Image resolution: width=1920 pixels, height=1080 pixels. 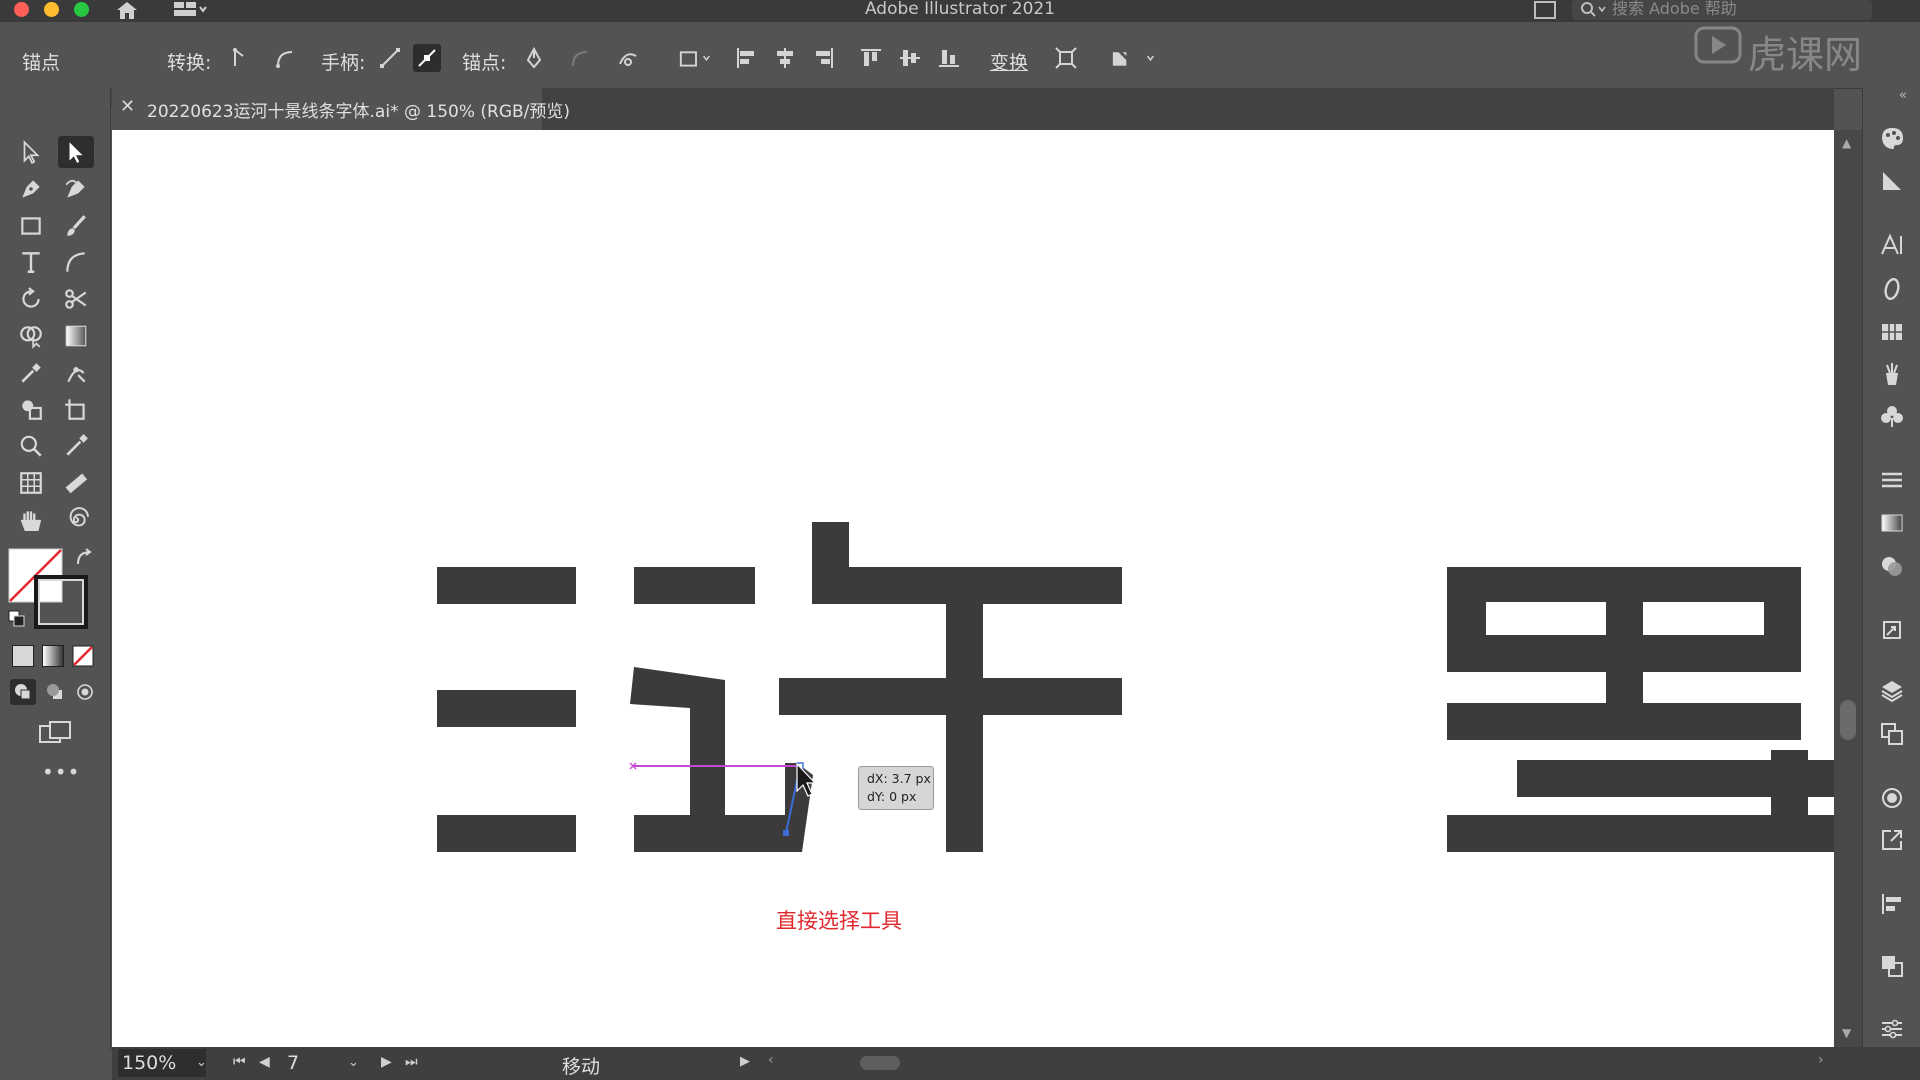 I want to click on horizontal-scroll-thumb, so click(x=880, y=1063).